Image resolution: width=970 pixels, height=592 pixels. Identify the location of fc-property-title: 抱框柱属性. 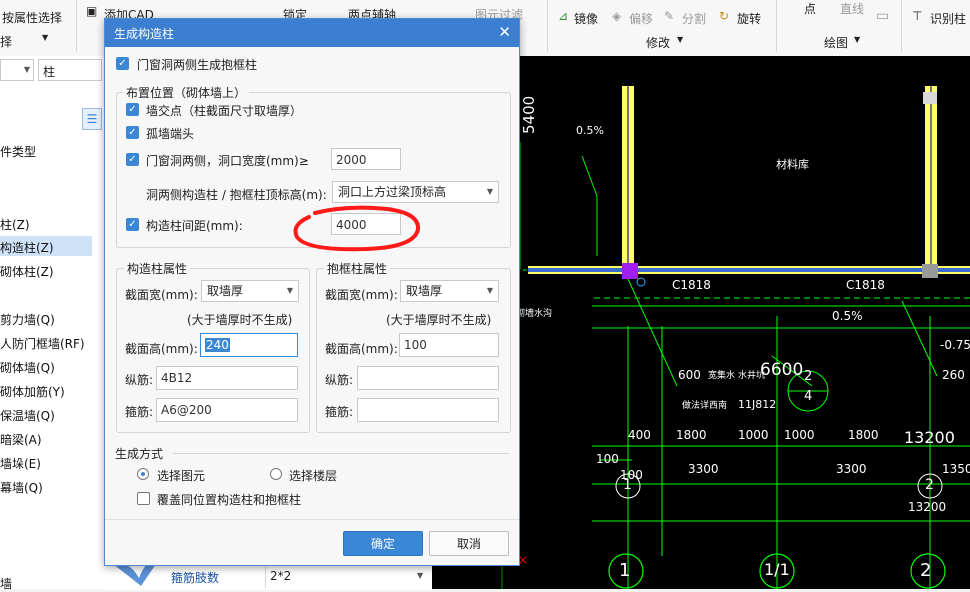
(357, 268).